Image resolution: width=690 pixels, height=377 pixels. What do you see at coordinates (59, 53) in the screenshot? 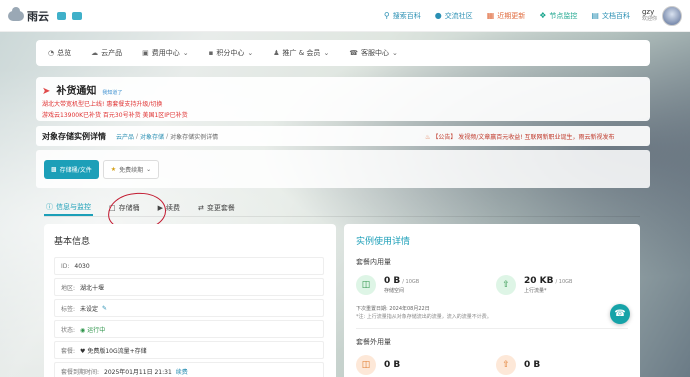
I see `nav-overview: ◔ 总览` at bounding box center [59, 53].